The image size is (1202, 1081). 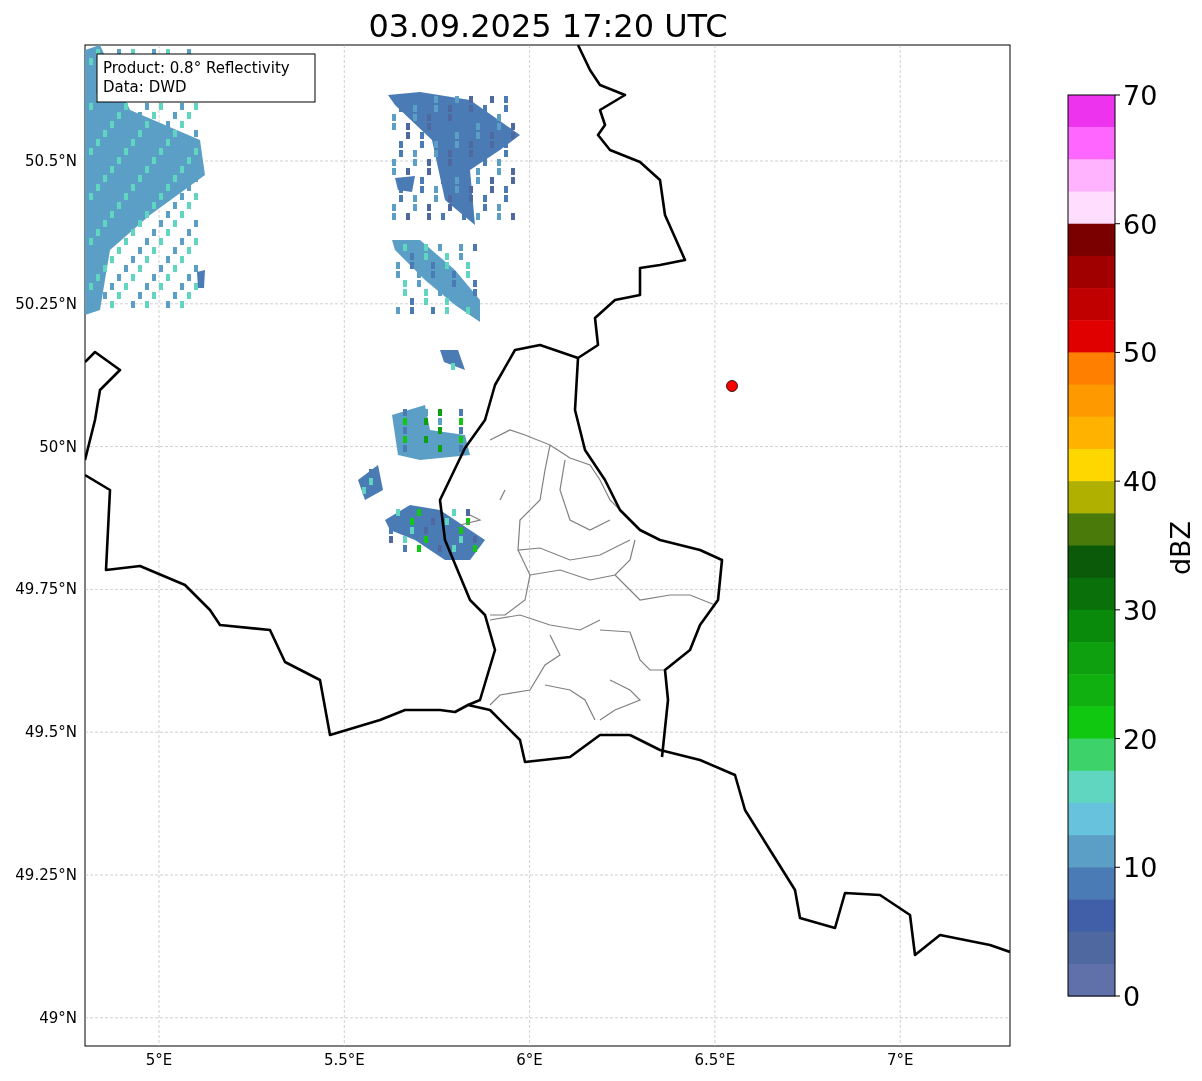 What do you see at coordinates (1140, 868) in the screenshot?
I see `colorbar-tick-label: 10` at bounding box center [1140, 868].